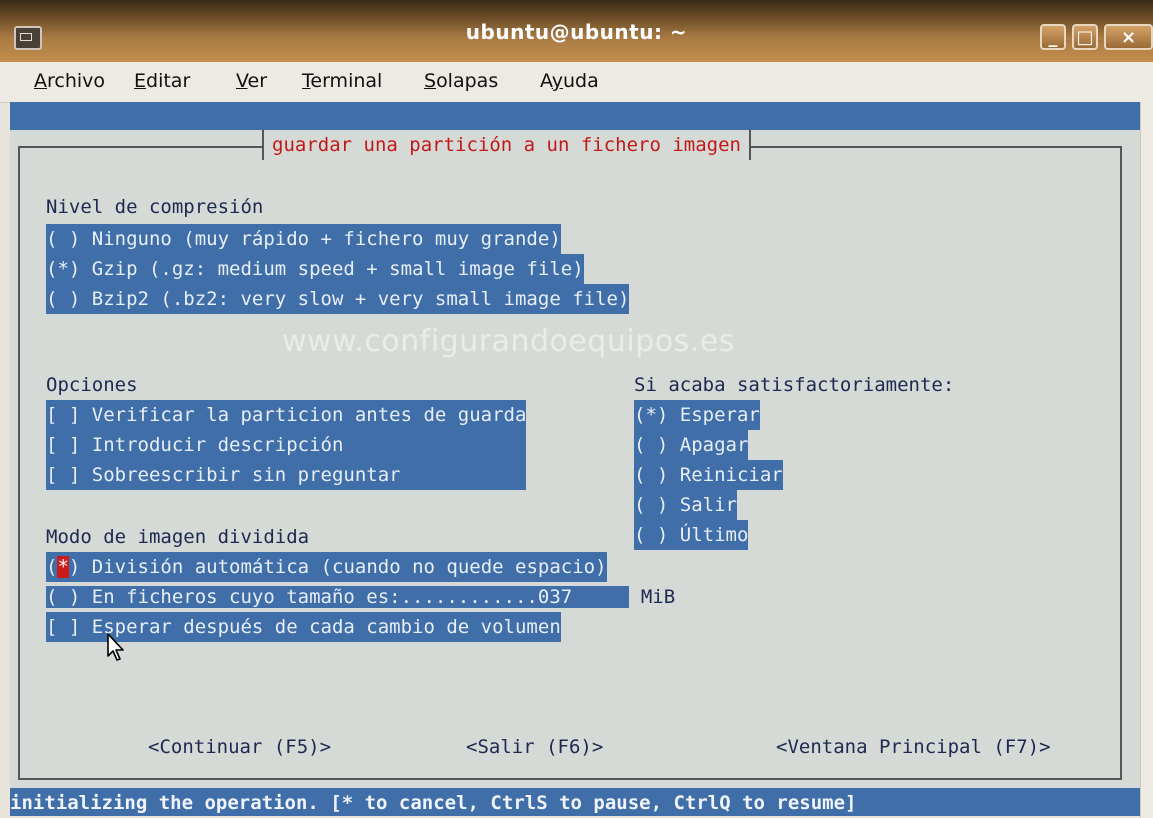 The height and width of the screenshot is (818, 1153). Describe the element at coordinates (178, 537) in the screenshot. I see `split-heading: Modo de imagen dividida` at that location.